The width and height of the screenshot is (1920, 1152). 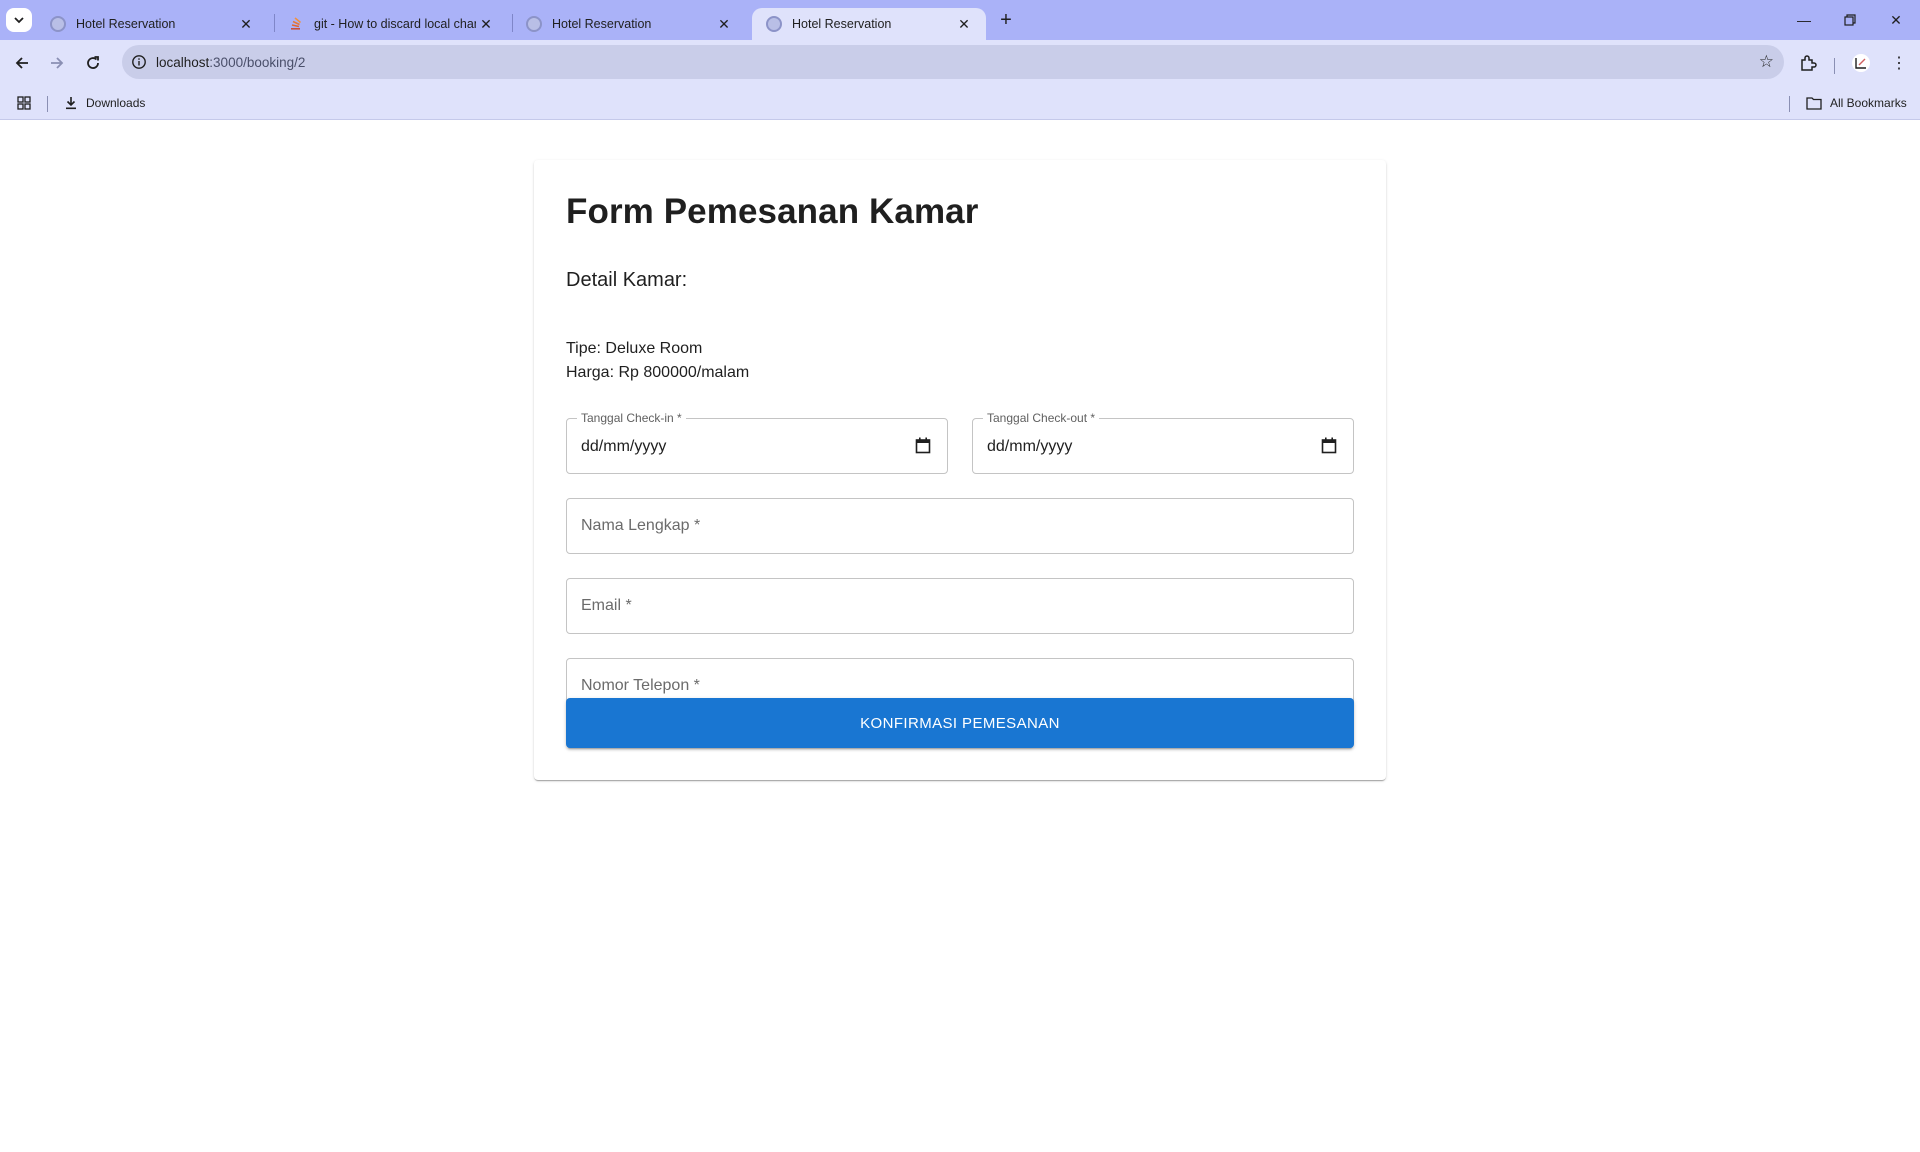 What do you see at coordinates (1766, 62) in the screenshot?
I see `bookmark-star-icon: ☆` at bounding box center [1766, 62].